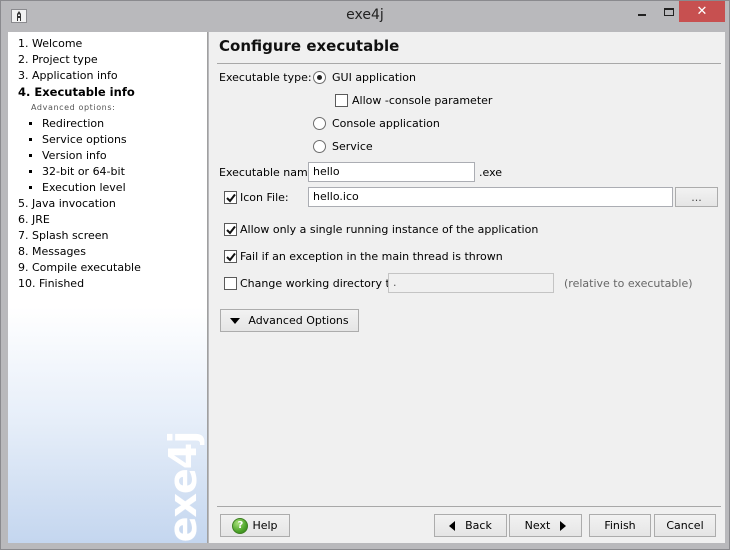 Image resolution: width=730 pixels, height=550 pixels. I want to click on step-compile-executable: 9. Compile executable, so click(79, 268).